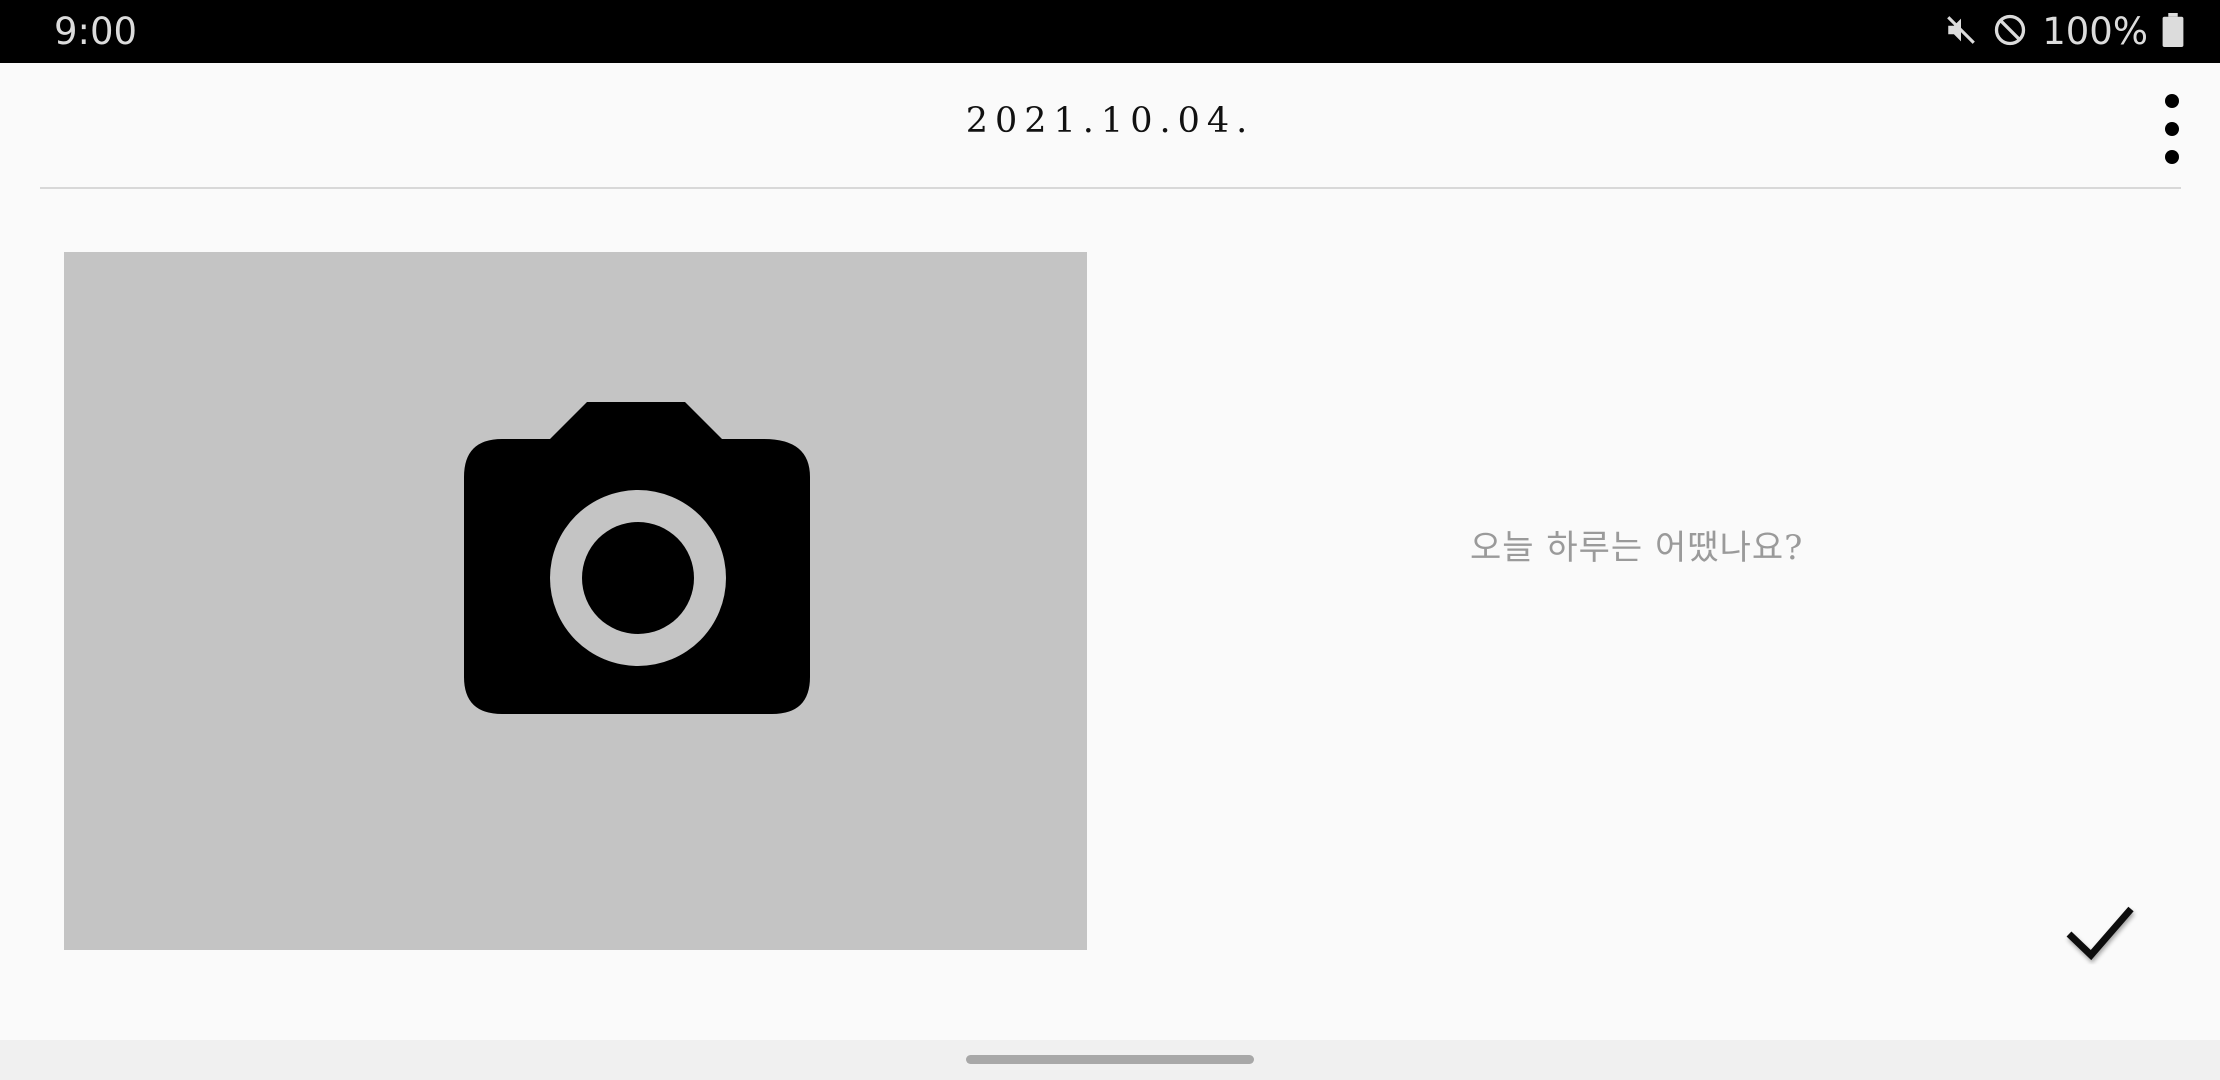 The image size is (2220, 1080). I want to click on diary-date-title: 2021.10.04., so click(1110, 121).